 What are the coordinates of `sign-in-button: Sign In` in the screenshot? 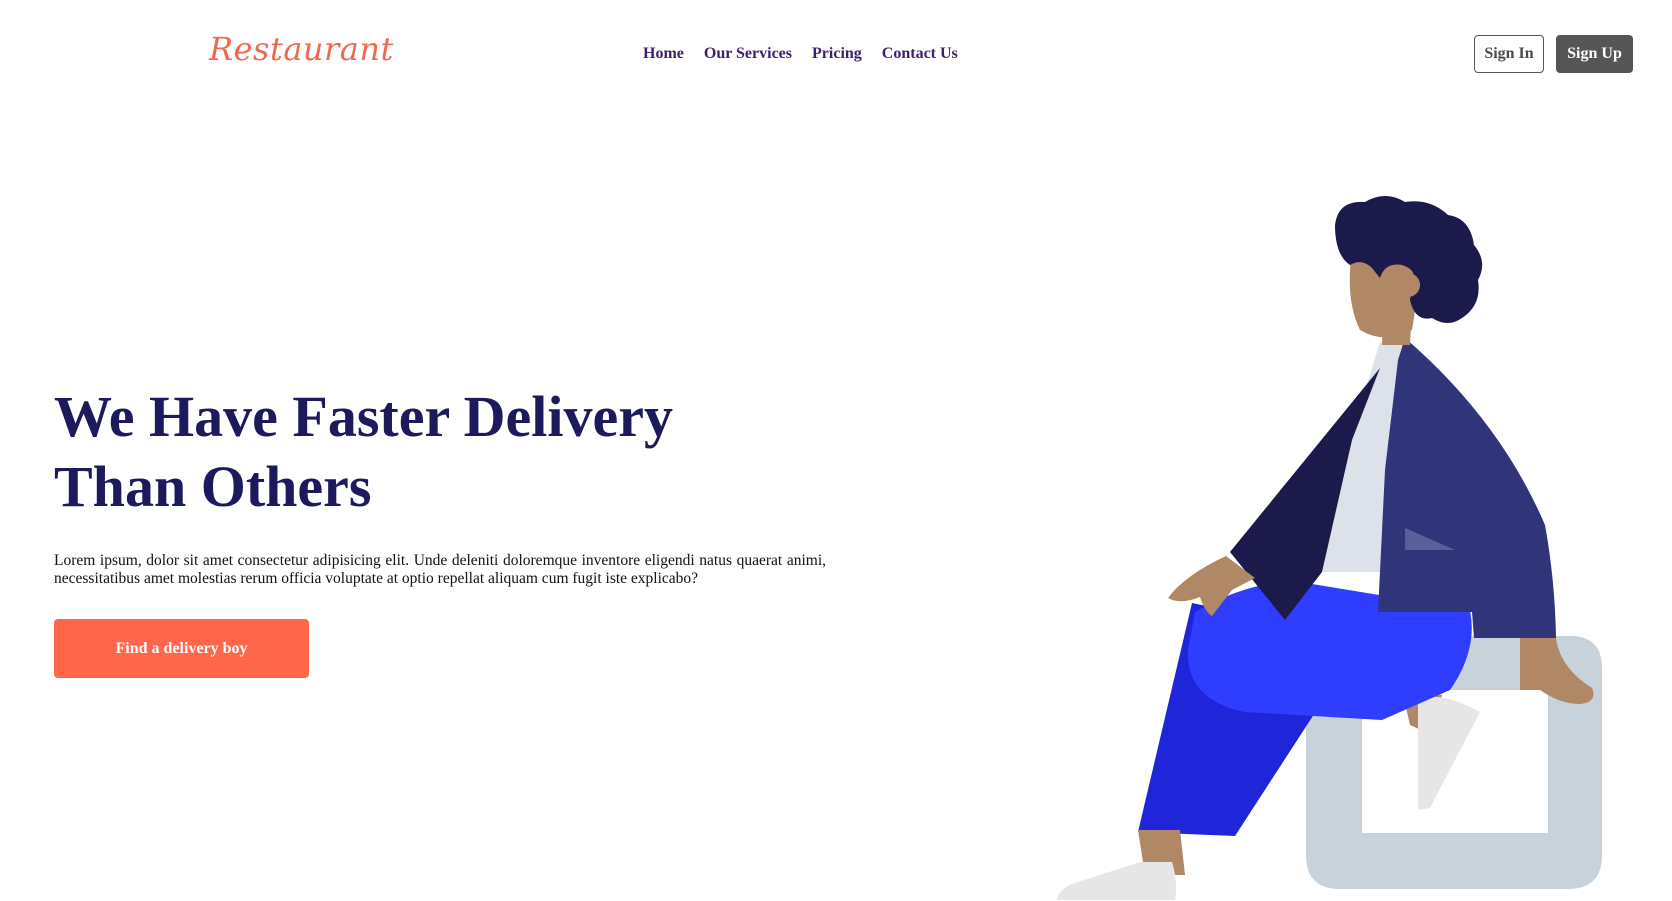 It's located at (1509, 54).